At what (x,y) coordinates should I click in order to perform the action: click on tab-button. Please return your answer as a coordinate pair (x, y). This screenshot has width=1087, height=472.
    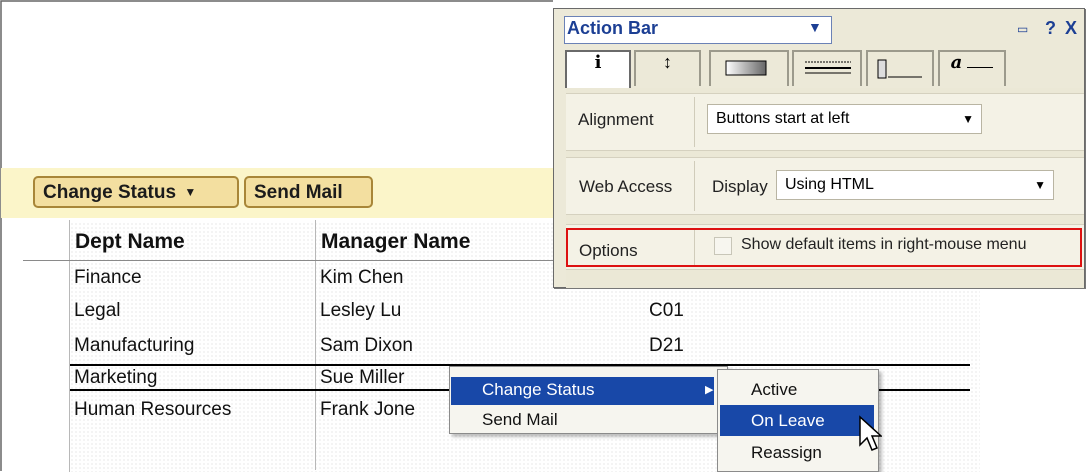
    Looking at the image, I should click on (900, 68).